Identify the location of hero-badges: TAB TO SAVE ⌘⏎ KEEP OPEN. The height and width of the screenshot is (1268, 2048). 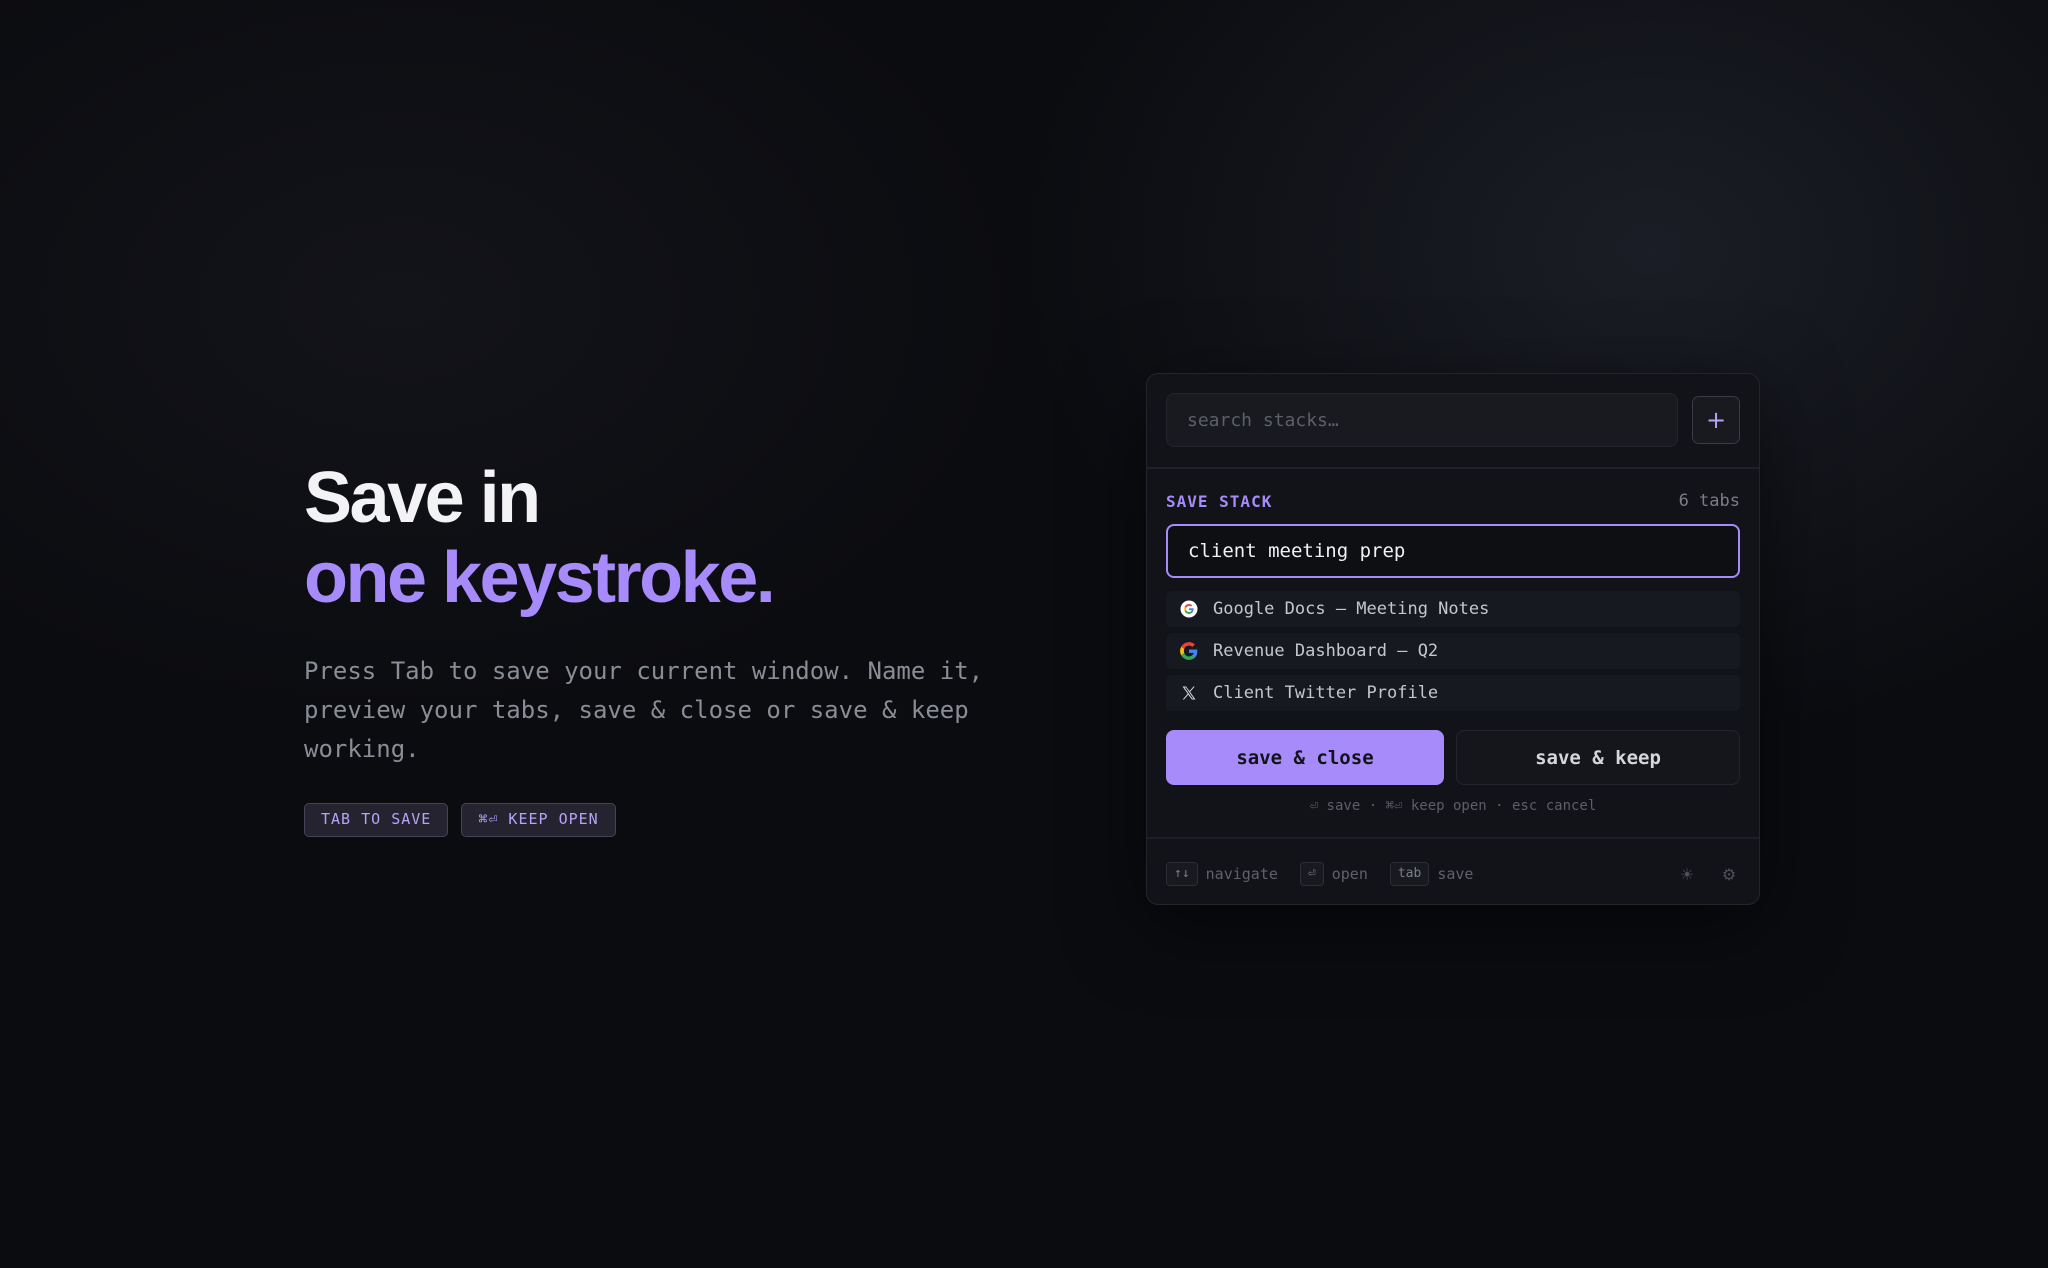
(674, 820).